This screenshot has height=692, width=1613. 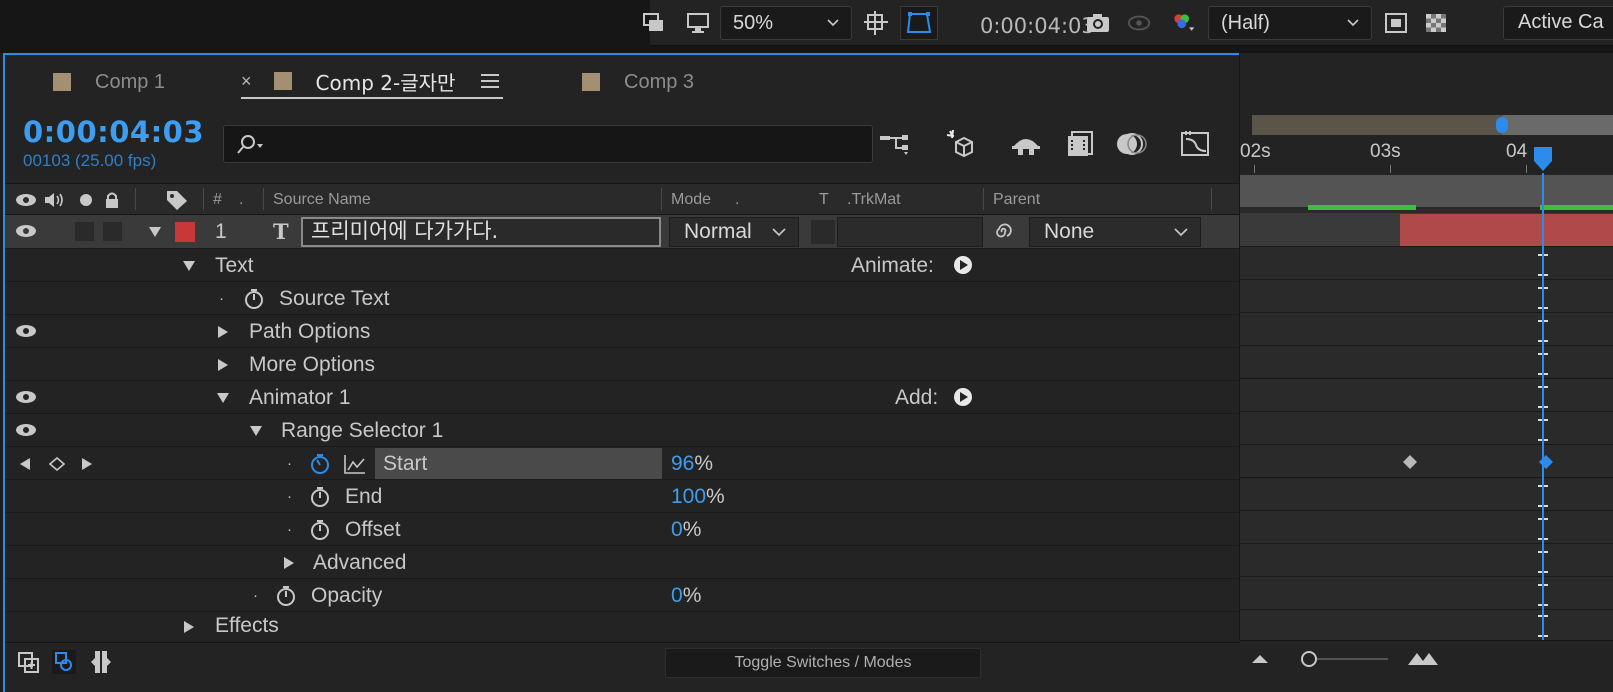 I want to click on solo-switch, so click(x=112, y=231).